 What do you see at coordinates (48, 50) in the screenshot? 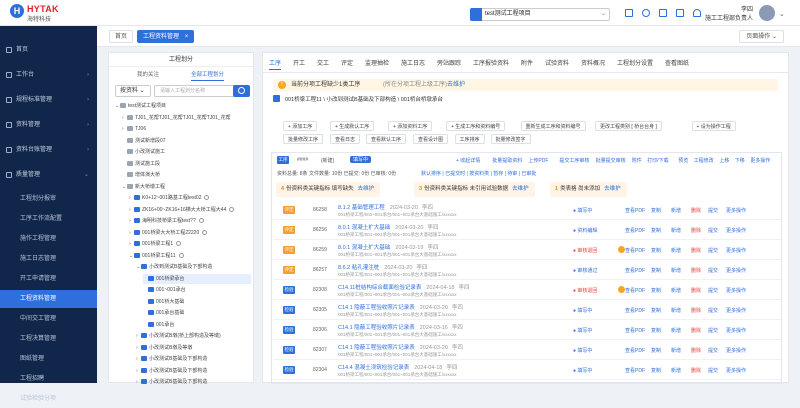
I see `sidebar-item: 首页` at bounding box center [48, 50].